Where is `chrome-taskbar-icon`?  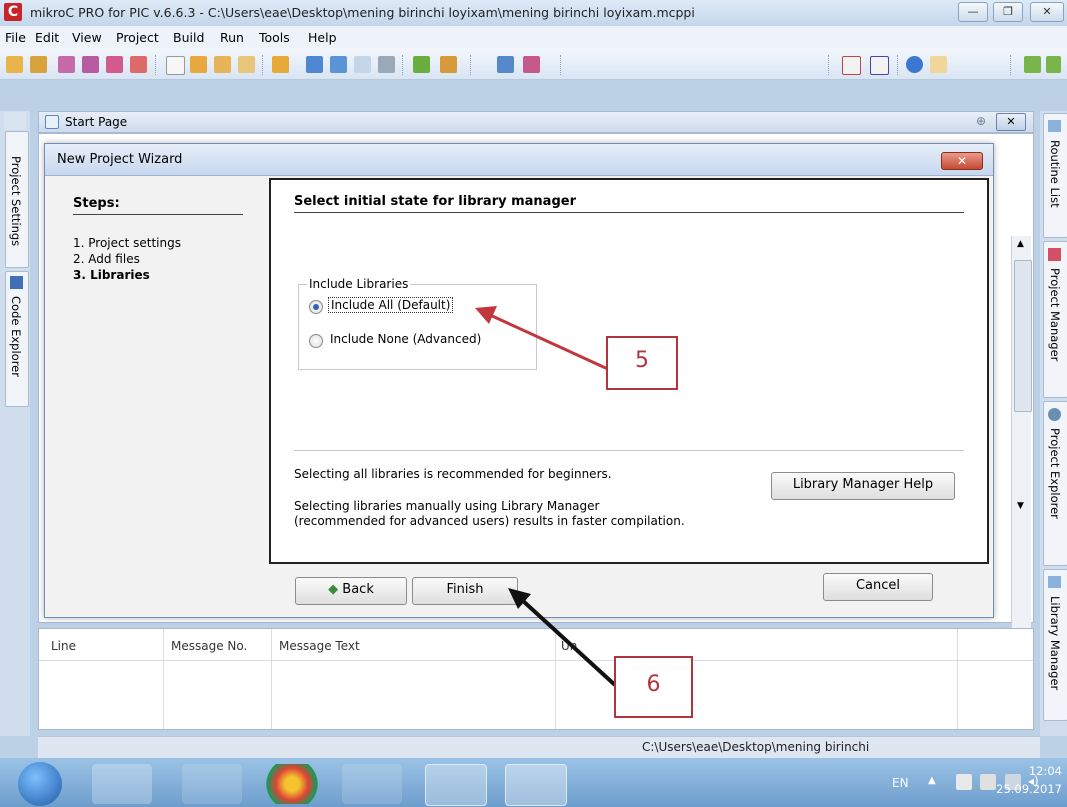
chrome-taskbar-icon is located at coordinates (292, 784).